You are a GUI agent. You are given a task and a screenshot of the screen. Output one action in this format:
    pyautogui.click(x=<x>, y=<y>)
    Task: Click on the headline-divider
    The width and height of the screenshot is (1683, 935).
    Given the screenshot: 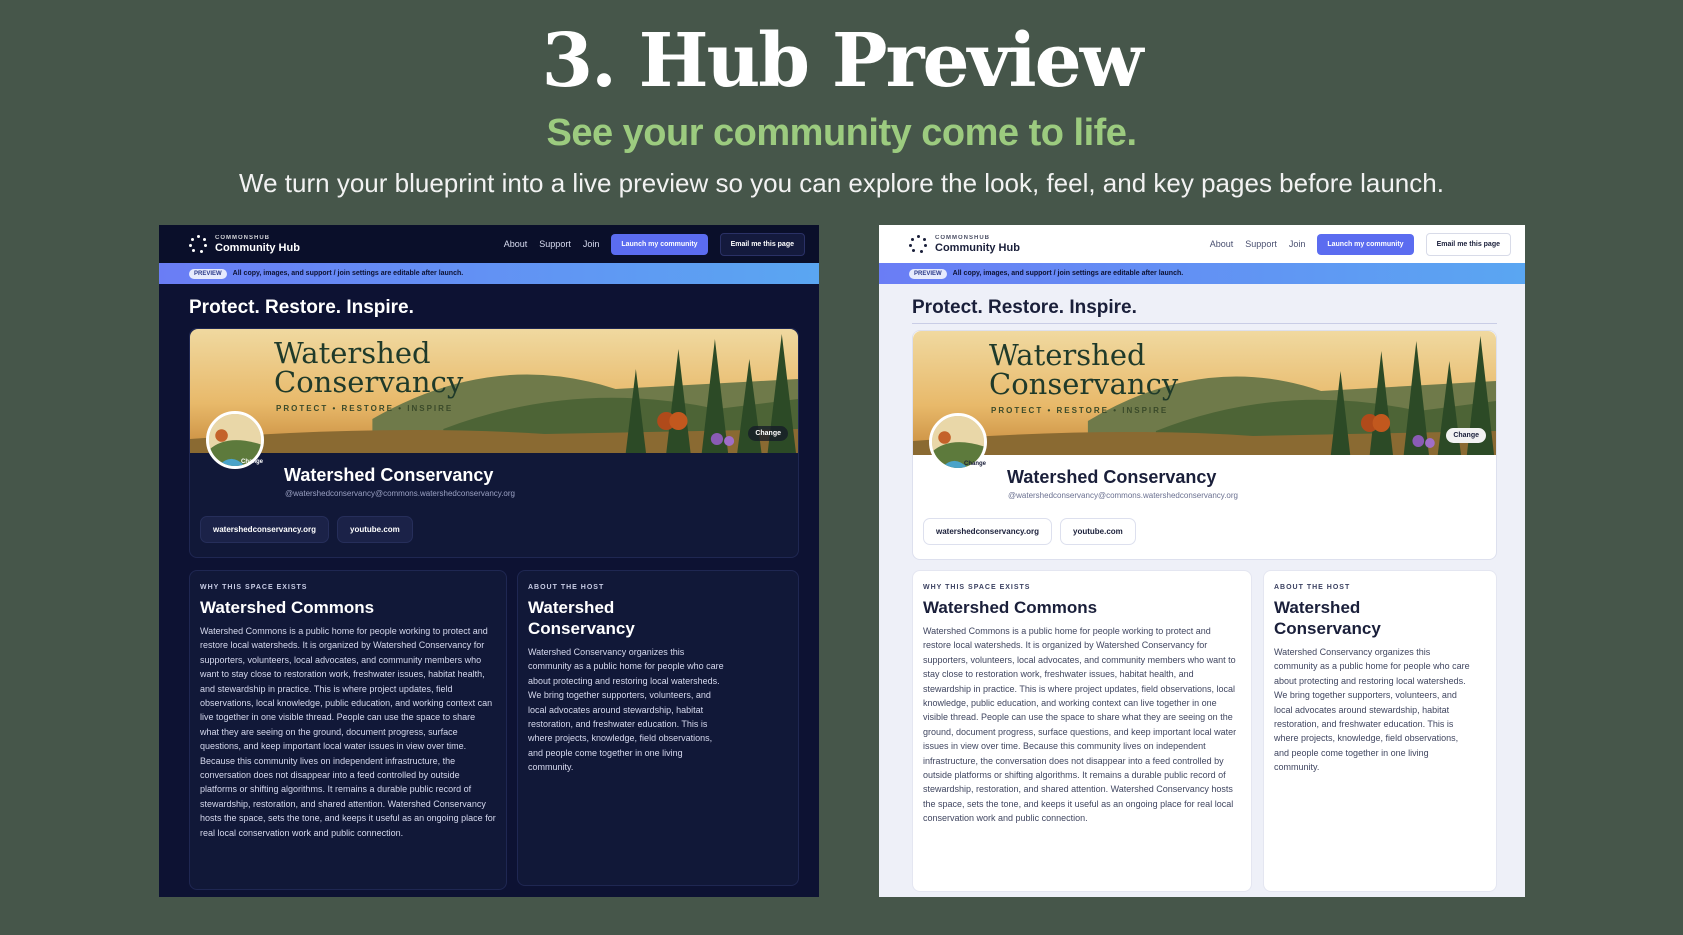 What is the action you would take?
    pyautogui.click(x=1204, y=323)
    